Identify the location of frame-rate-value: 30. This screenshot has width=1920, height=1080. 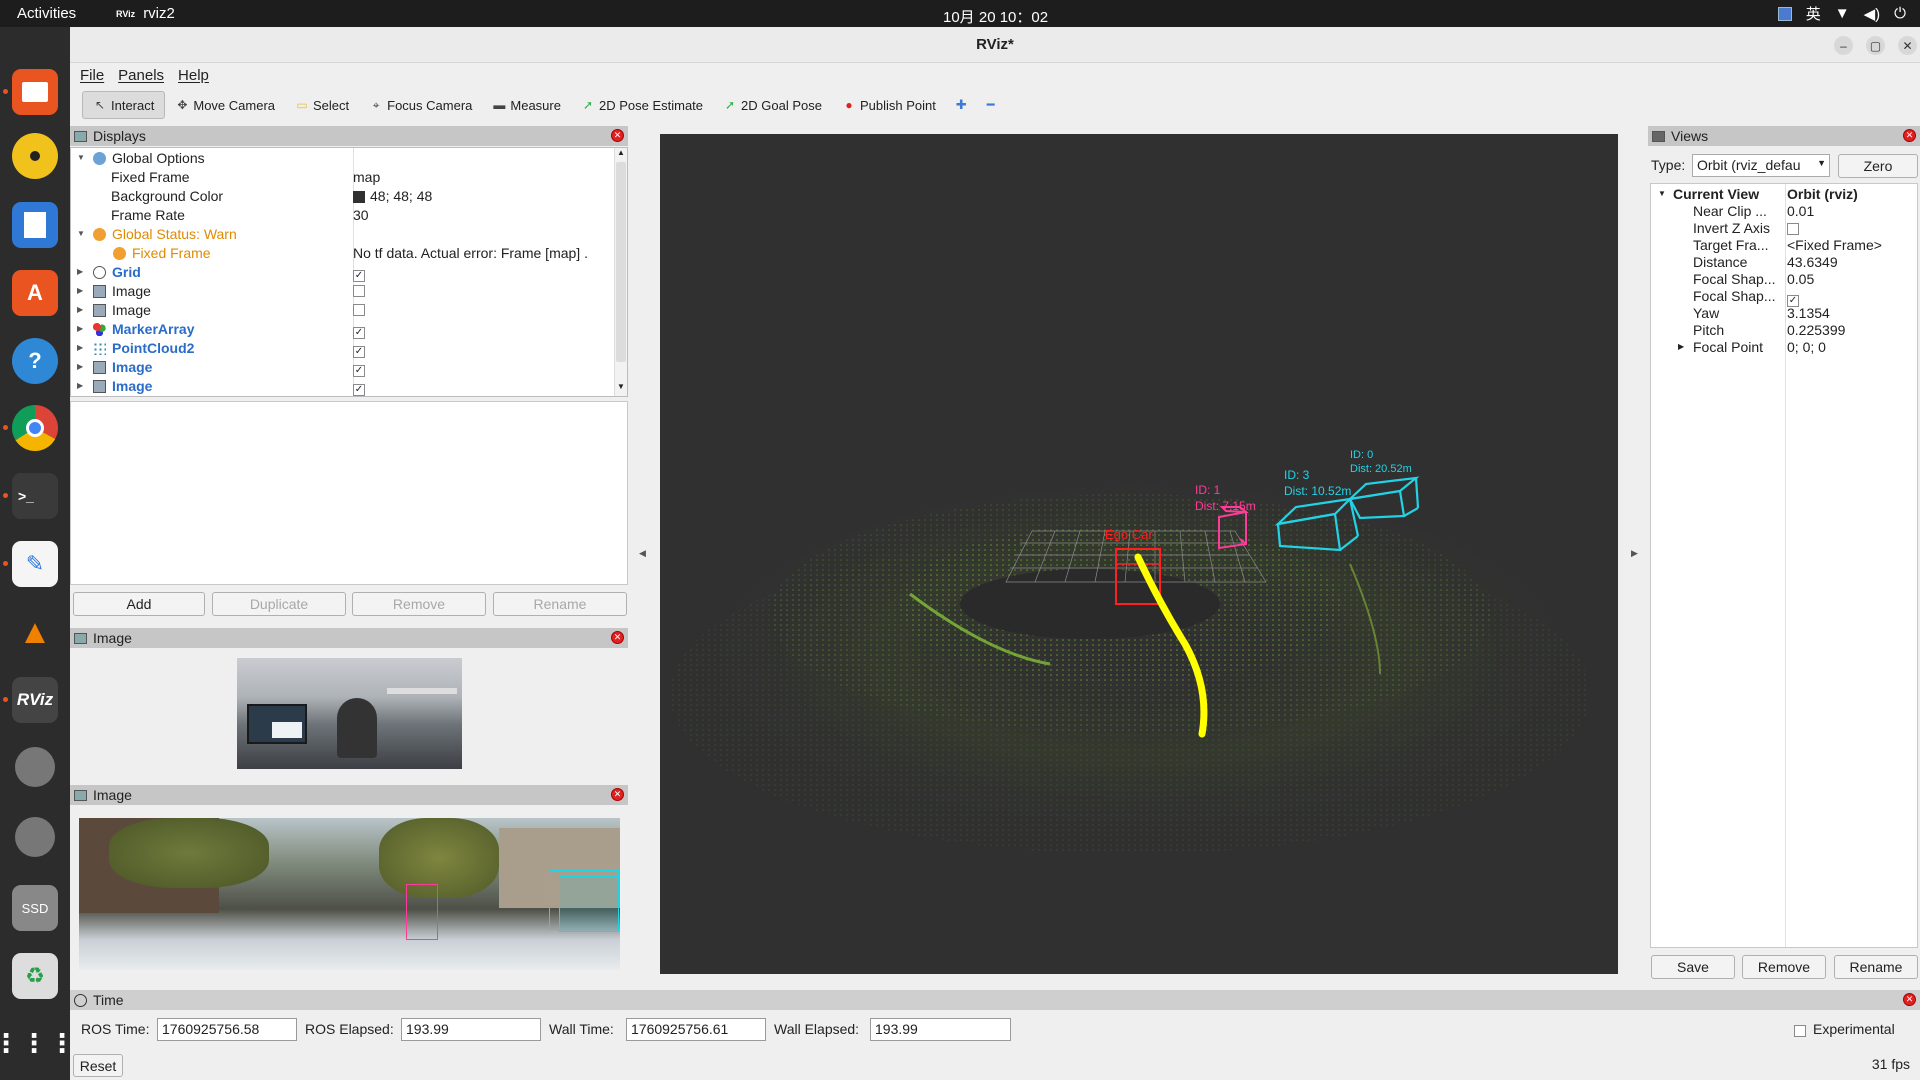
(361, 215).